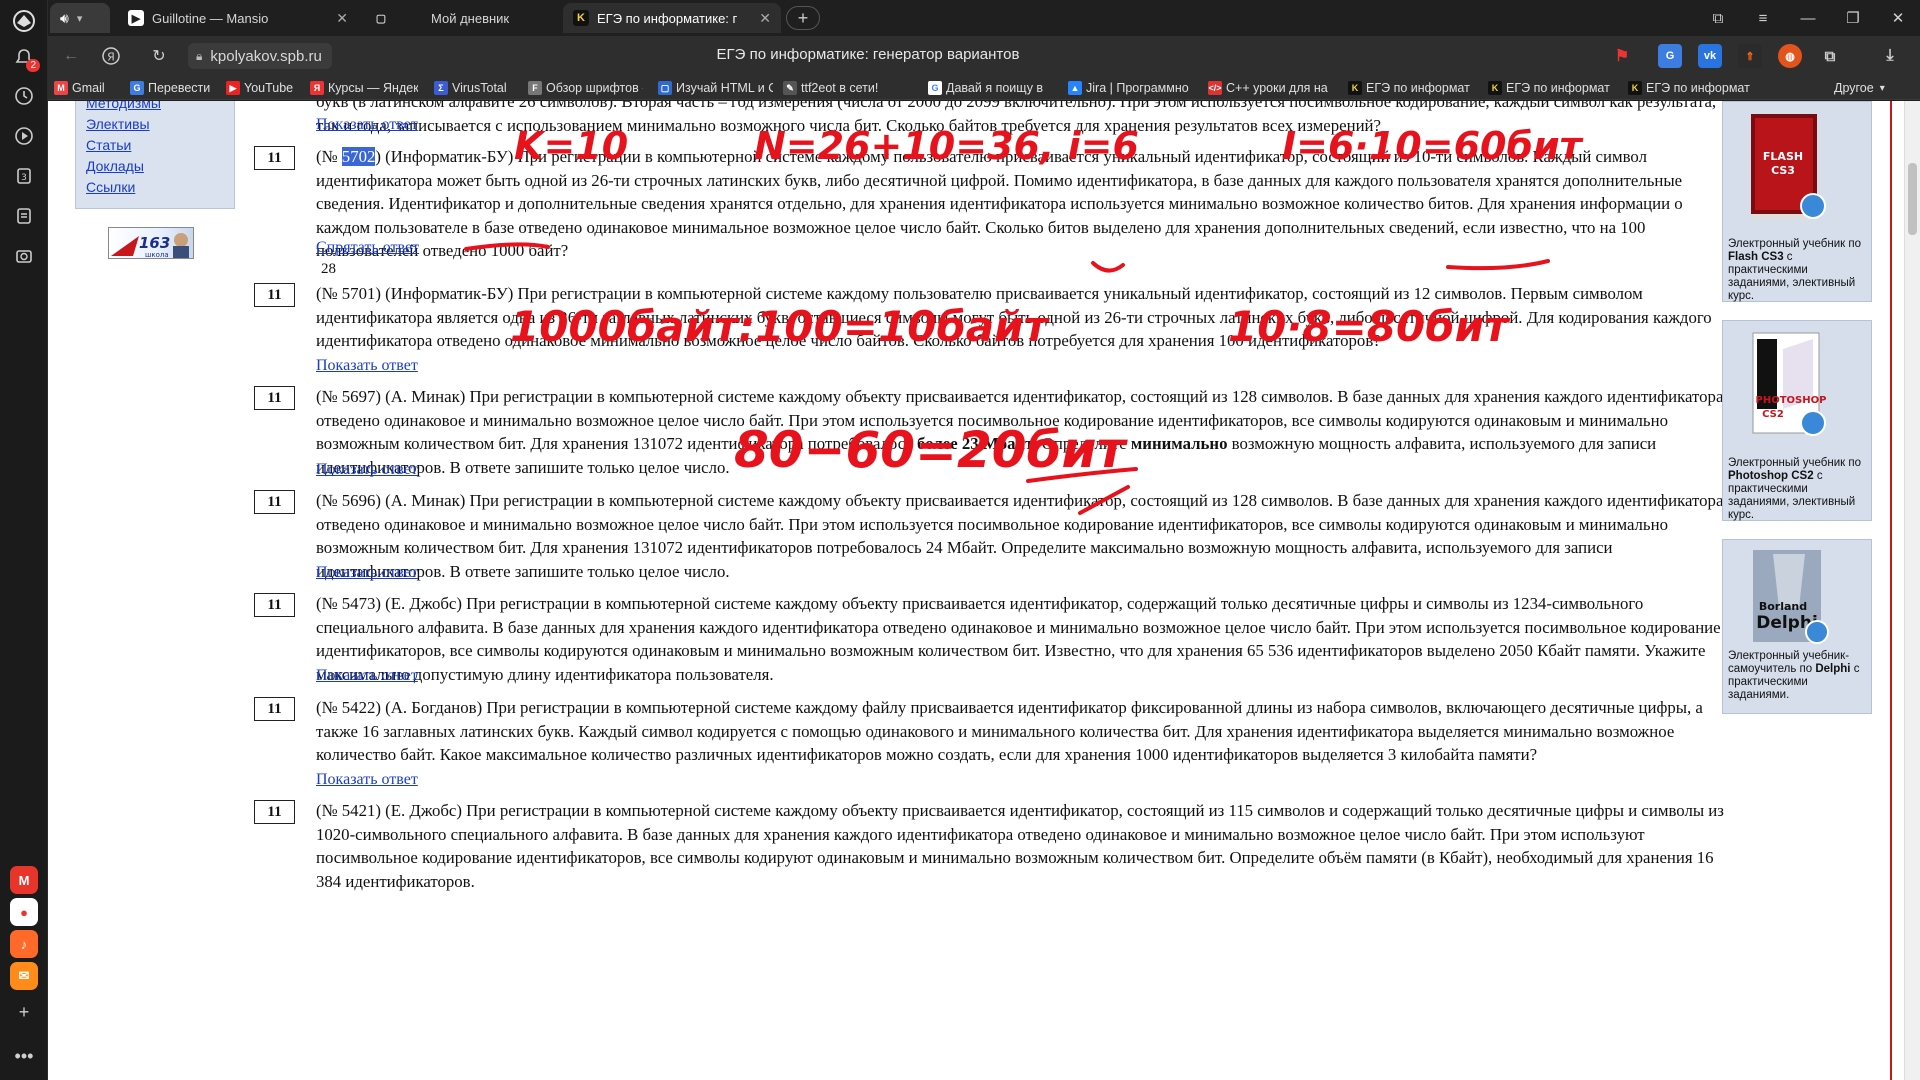 This screenshot has width=1920, height=1080. I want to click on bookmark-ege-3: K ЕГЭ по информат, so click(1693, 88).